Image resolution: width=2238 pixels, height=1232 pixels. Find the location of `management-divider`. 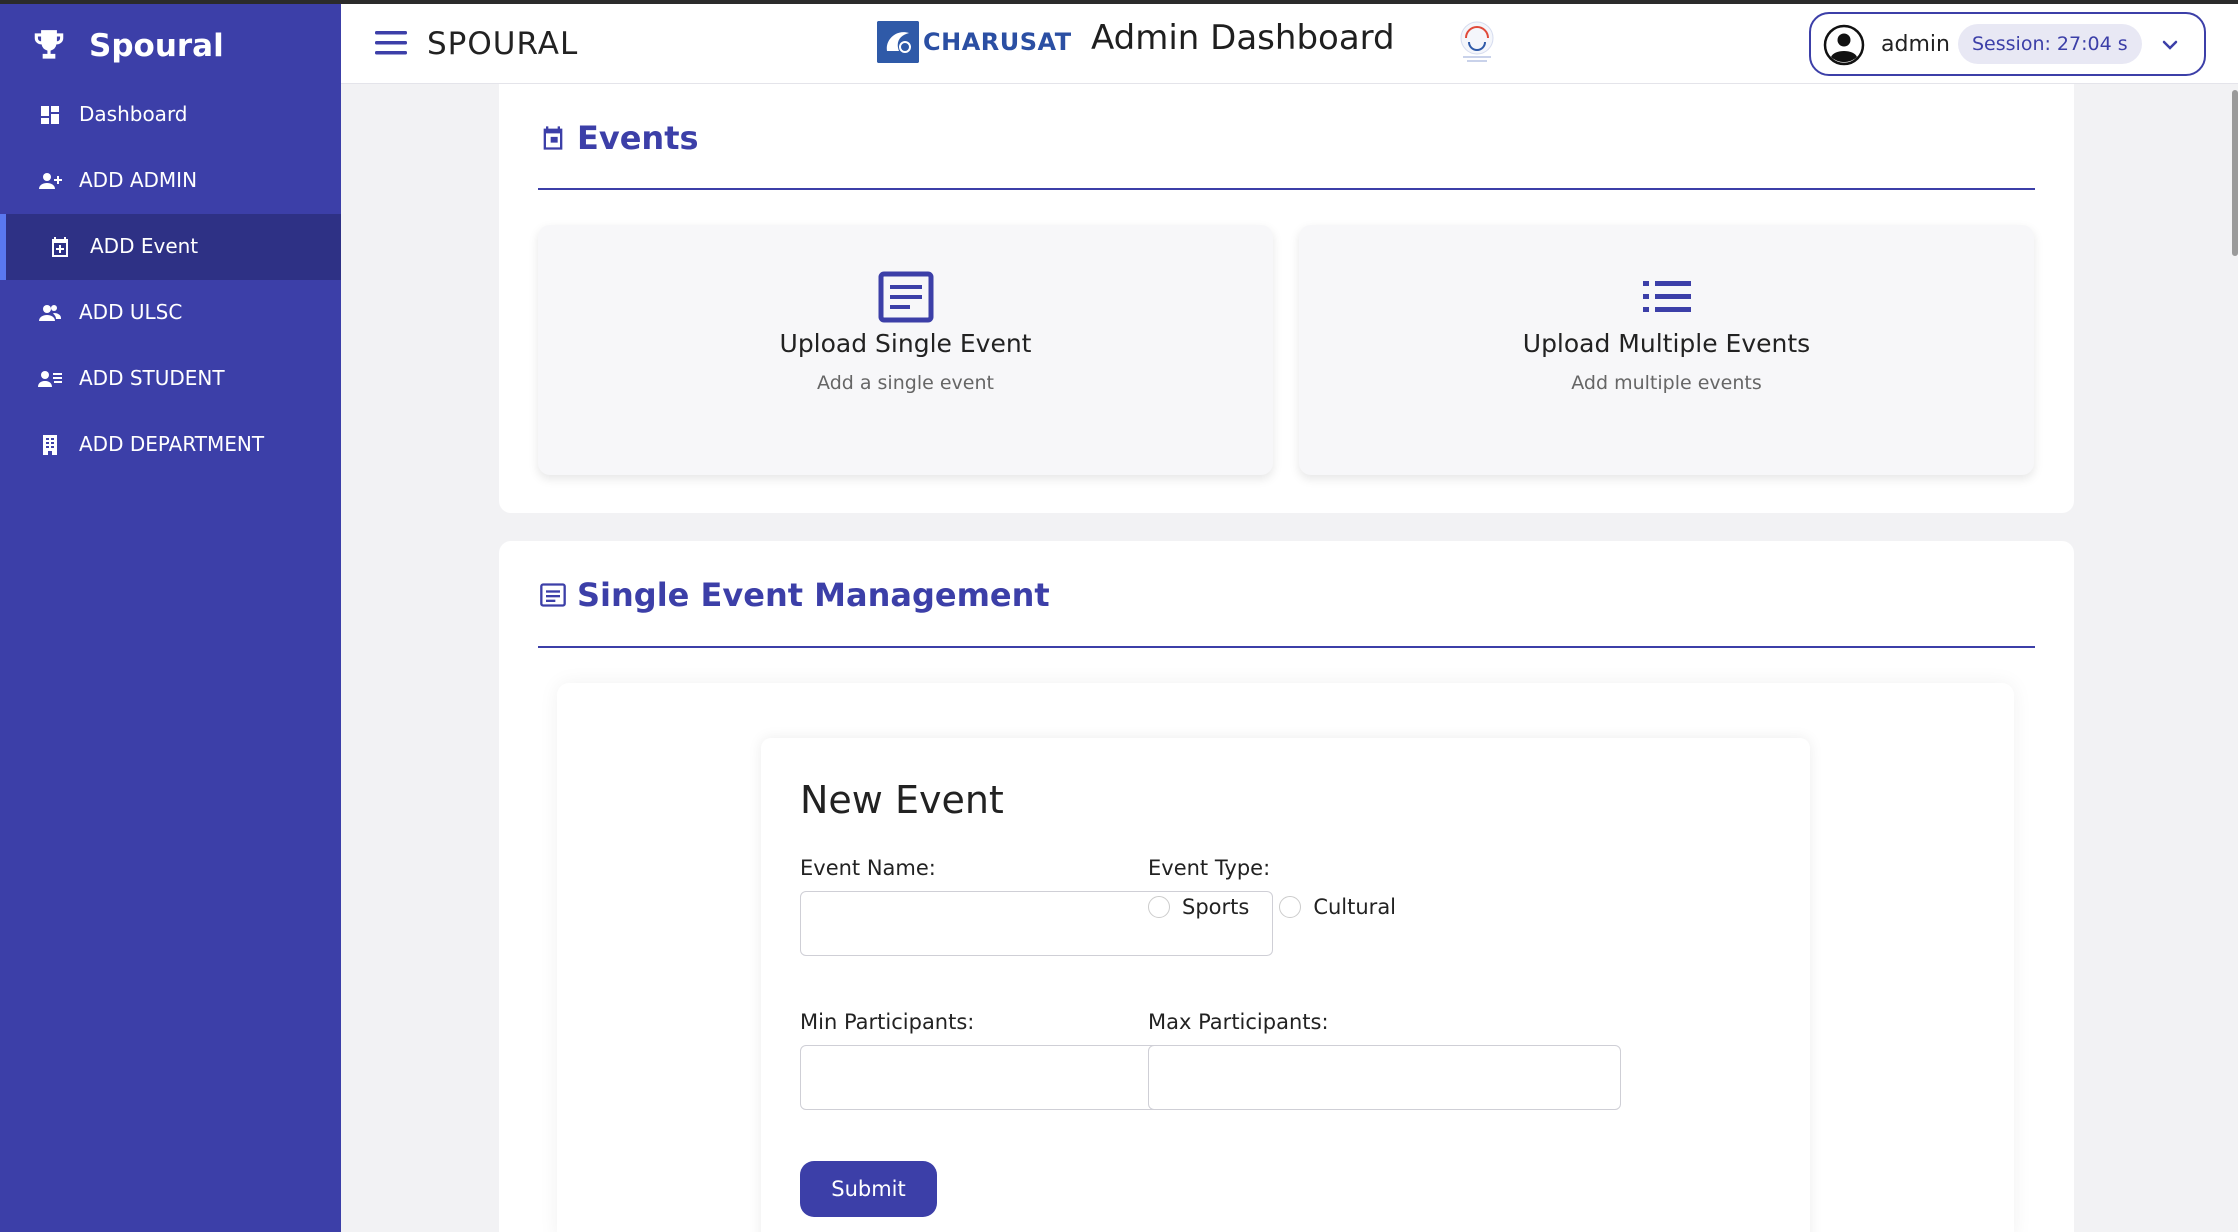

management-divider is located at coordinates (1286, 647).